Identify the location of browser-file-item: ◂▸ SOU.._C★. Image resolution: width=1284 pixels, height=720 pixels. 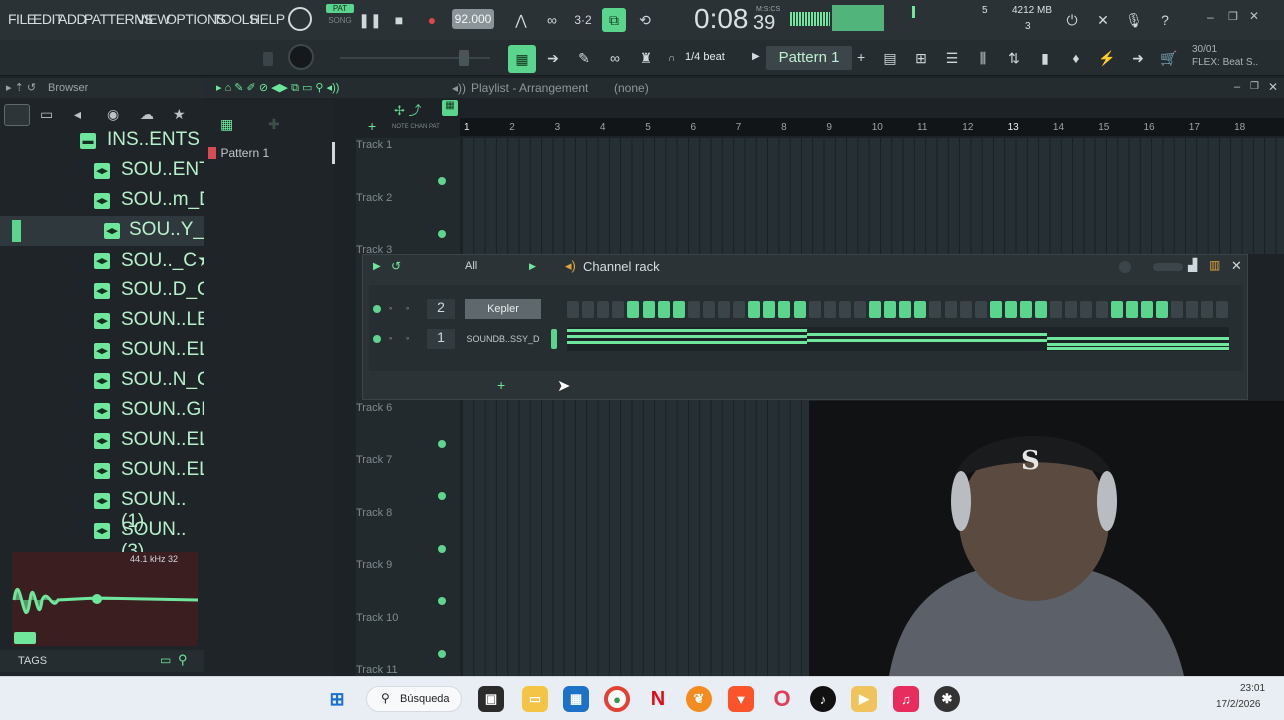
(107, 261).